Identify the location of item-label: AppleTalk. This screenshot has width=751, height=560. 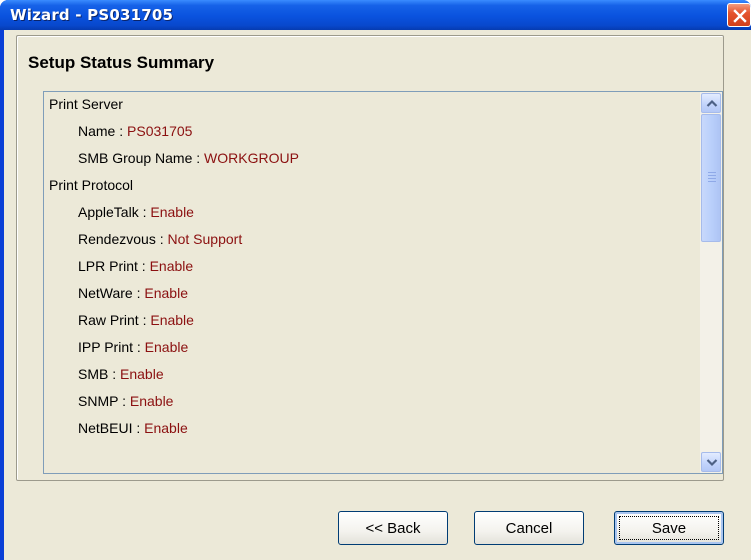
(108, 212).